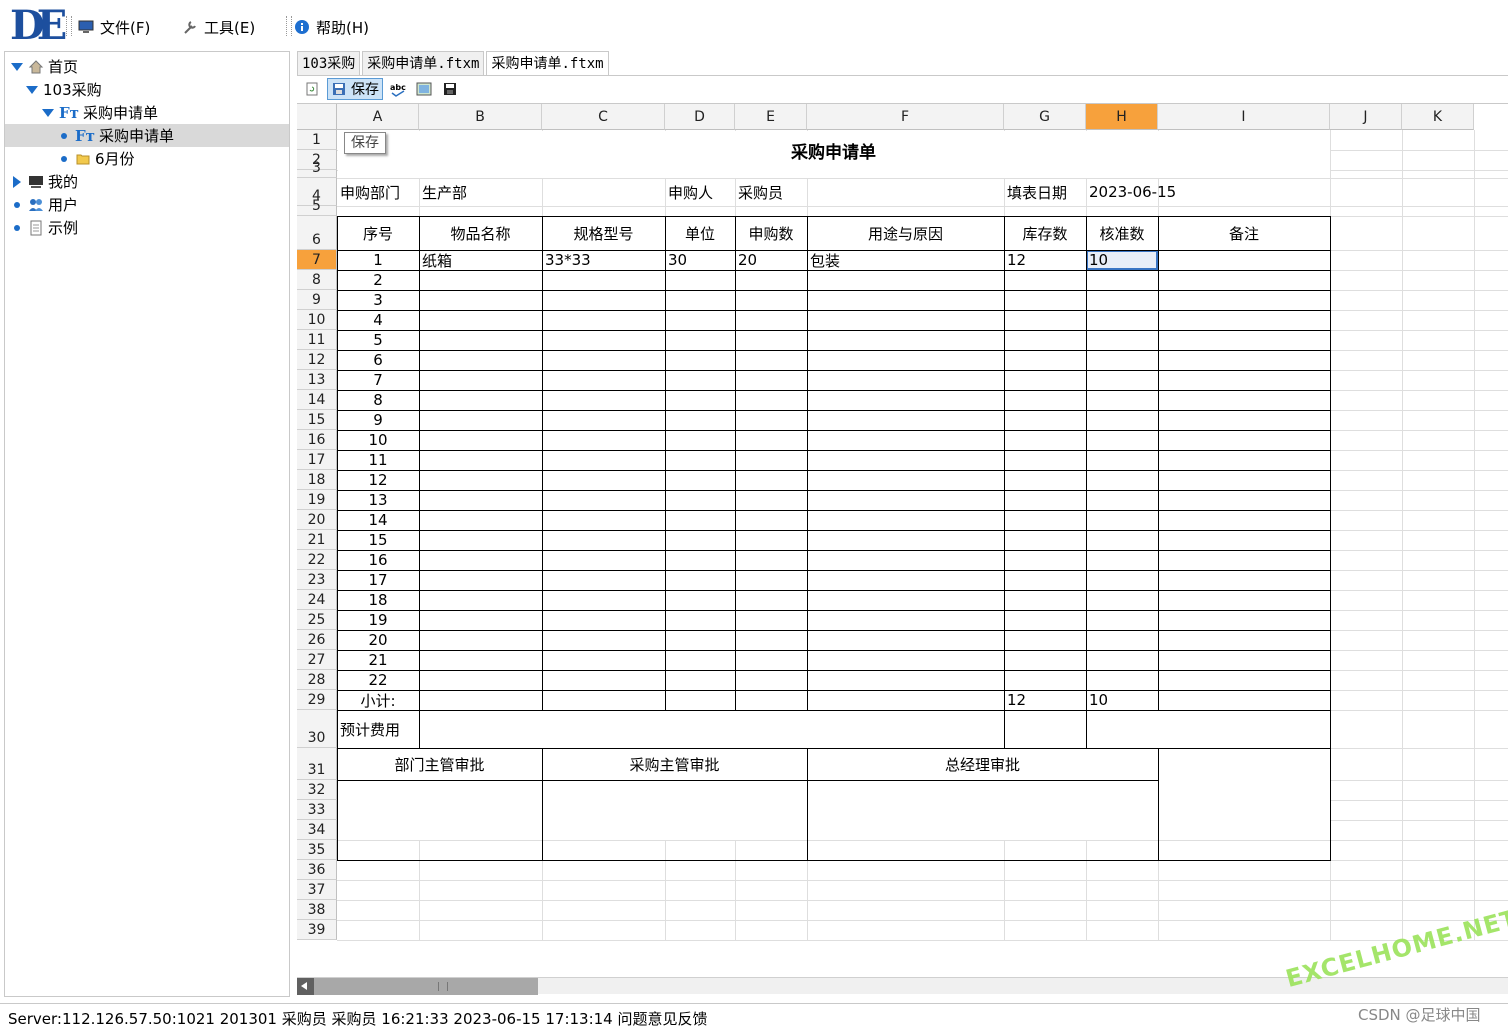  Describe the element at coordinates (905, 117) in the screenshot. I see `column-header: F` at that location.